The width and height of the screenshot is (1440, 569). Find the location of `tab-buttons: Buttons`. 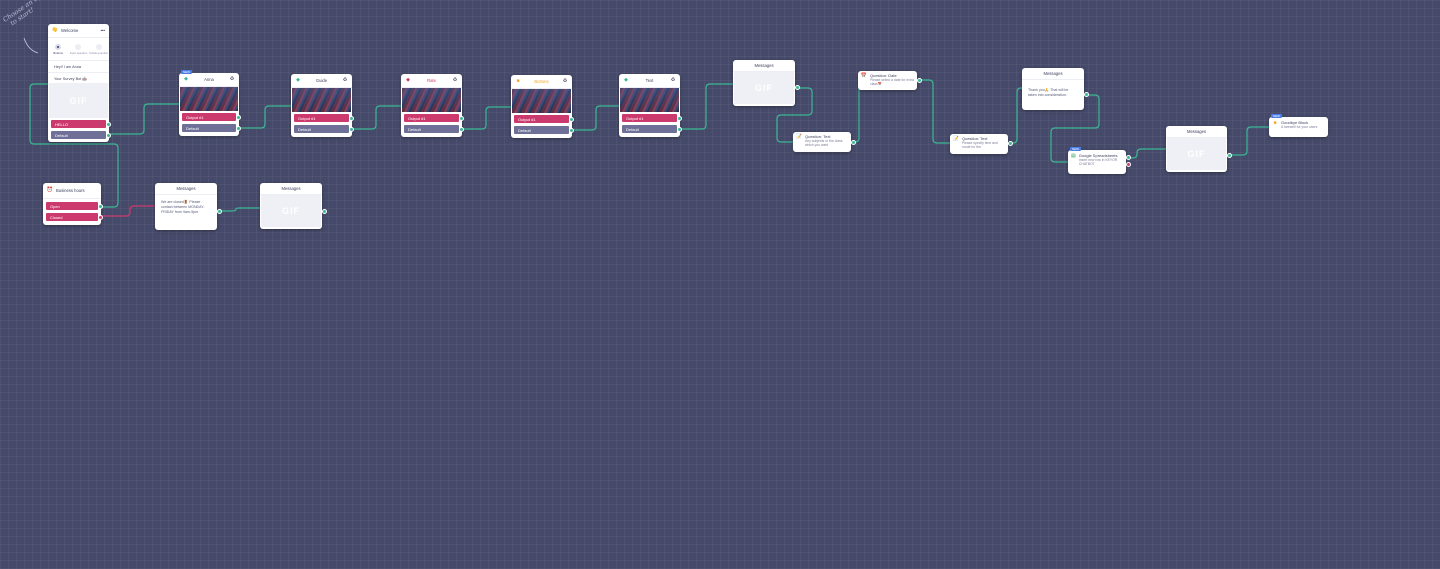

tab-buttons: Buttons is located at coordinates (58, 49).